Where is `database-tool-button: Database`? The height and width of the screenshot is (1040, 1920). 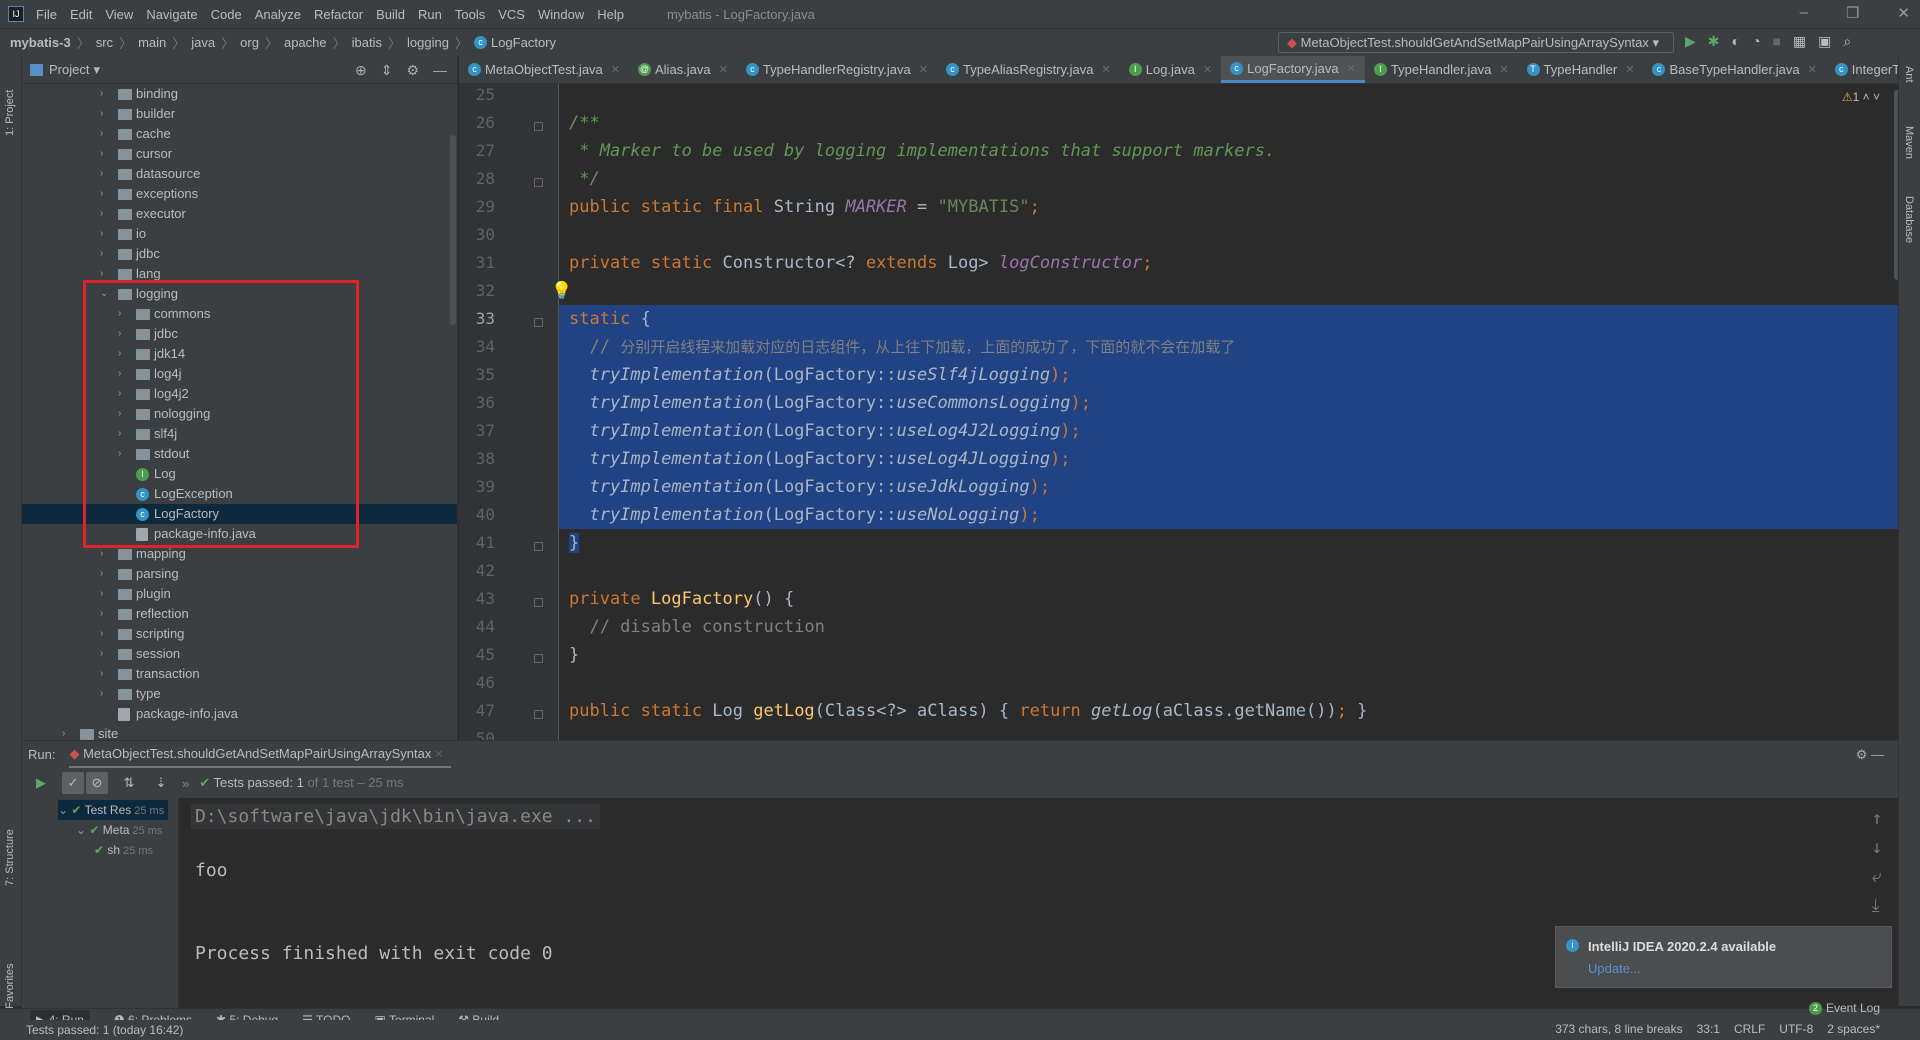 database-tool-button: Database is located at coordinates (1909, 219).